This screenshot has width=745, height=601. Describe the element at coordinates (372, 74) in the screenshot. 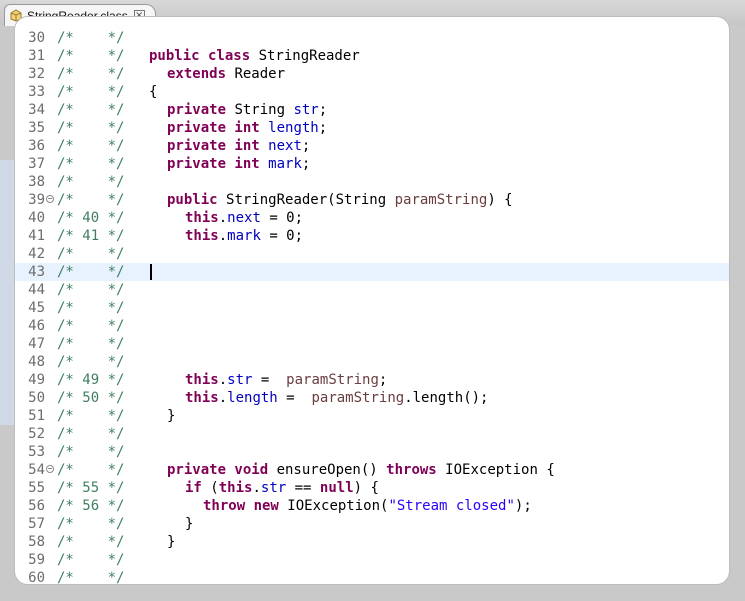

I see `code-line-32: 32 /* */ extends Reader` at that location.